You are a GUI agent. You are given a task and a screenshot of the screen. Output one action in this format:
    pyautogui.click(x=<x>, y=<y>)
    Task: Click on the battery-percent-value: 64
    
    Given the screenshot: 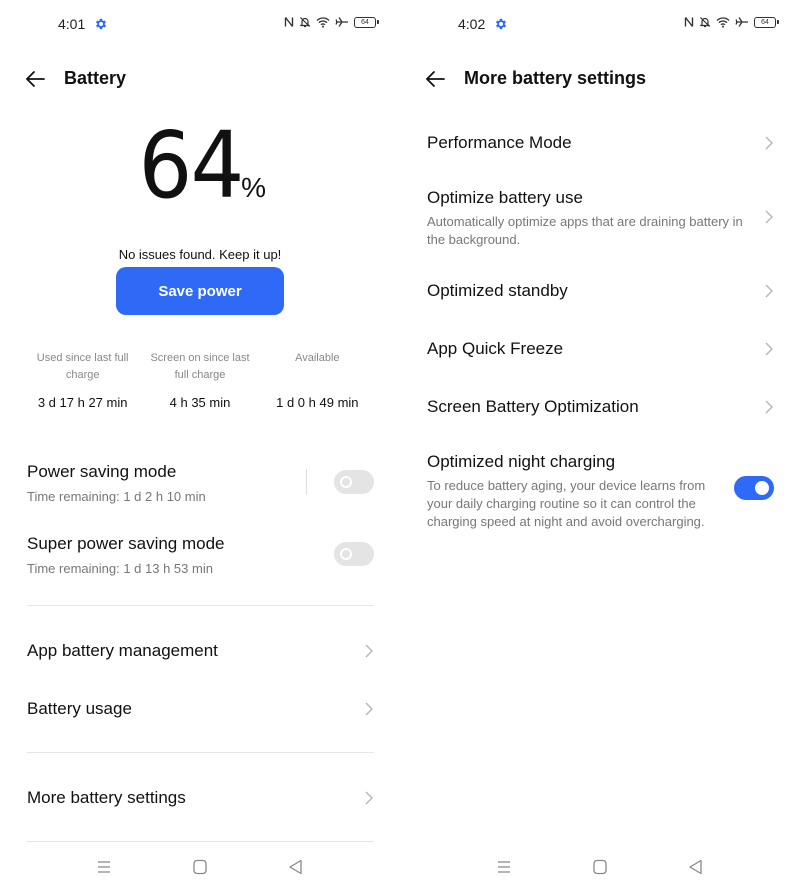 What is the action you would take?
    pyautogui.click(x=191, y=165)
    